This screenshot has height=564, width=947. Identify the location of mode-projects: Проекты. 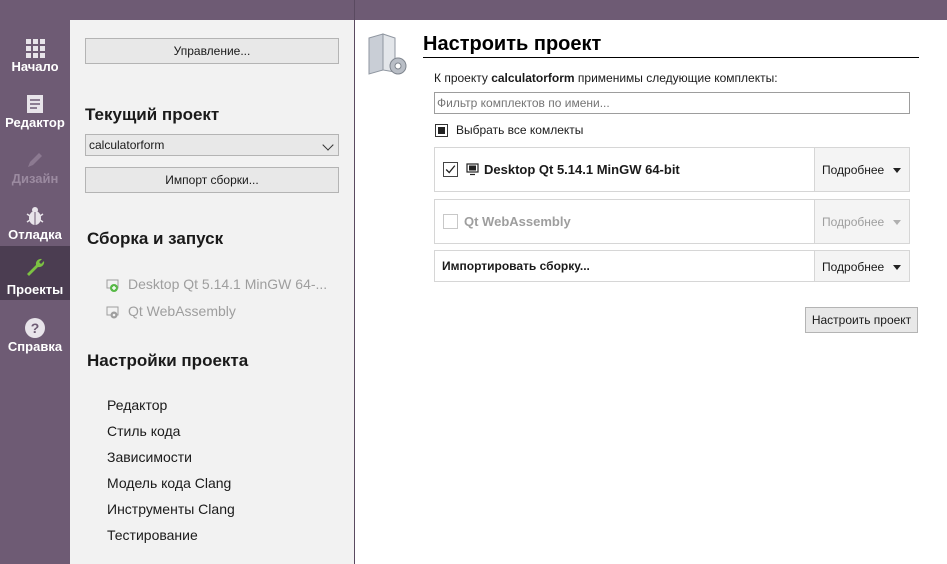
(35, 273).